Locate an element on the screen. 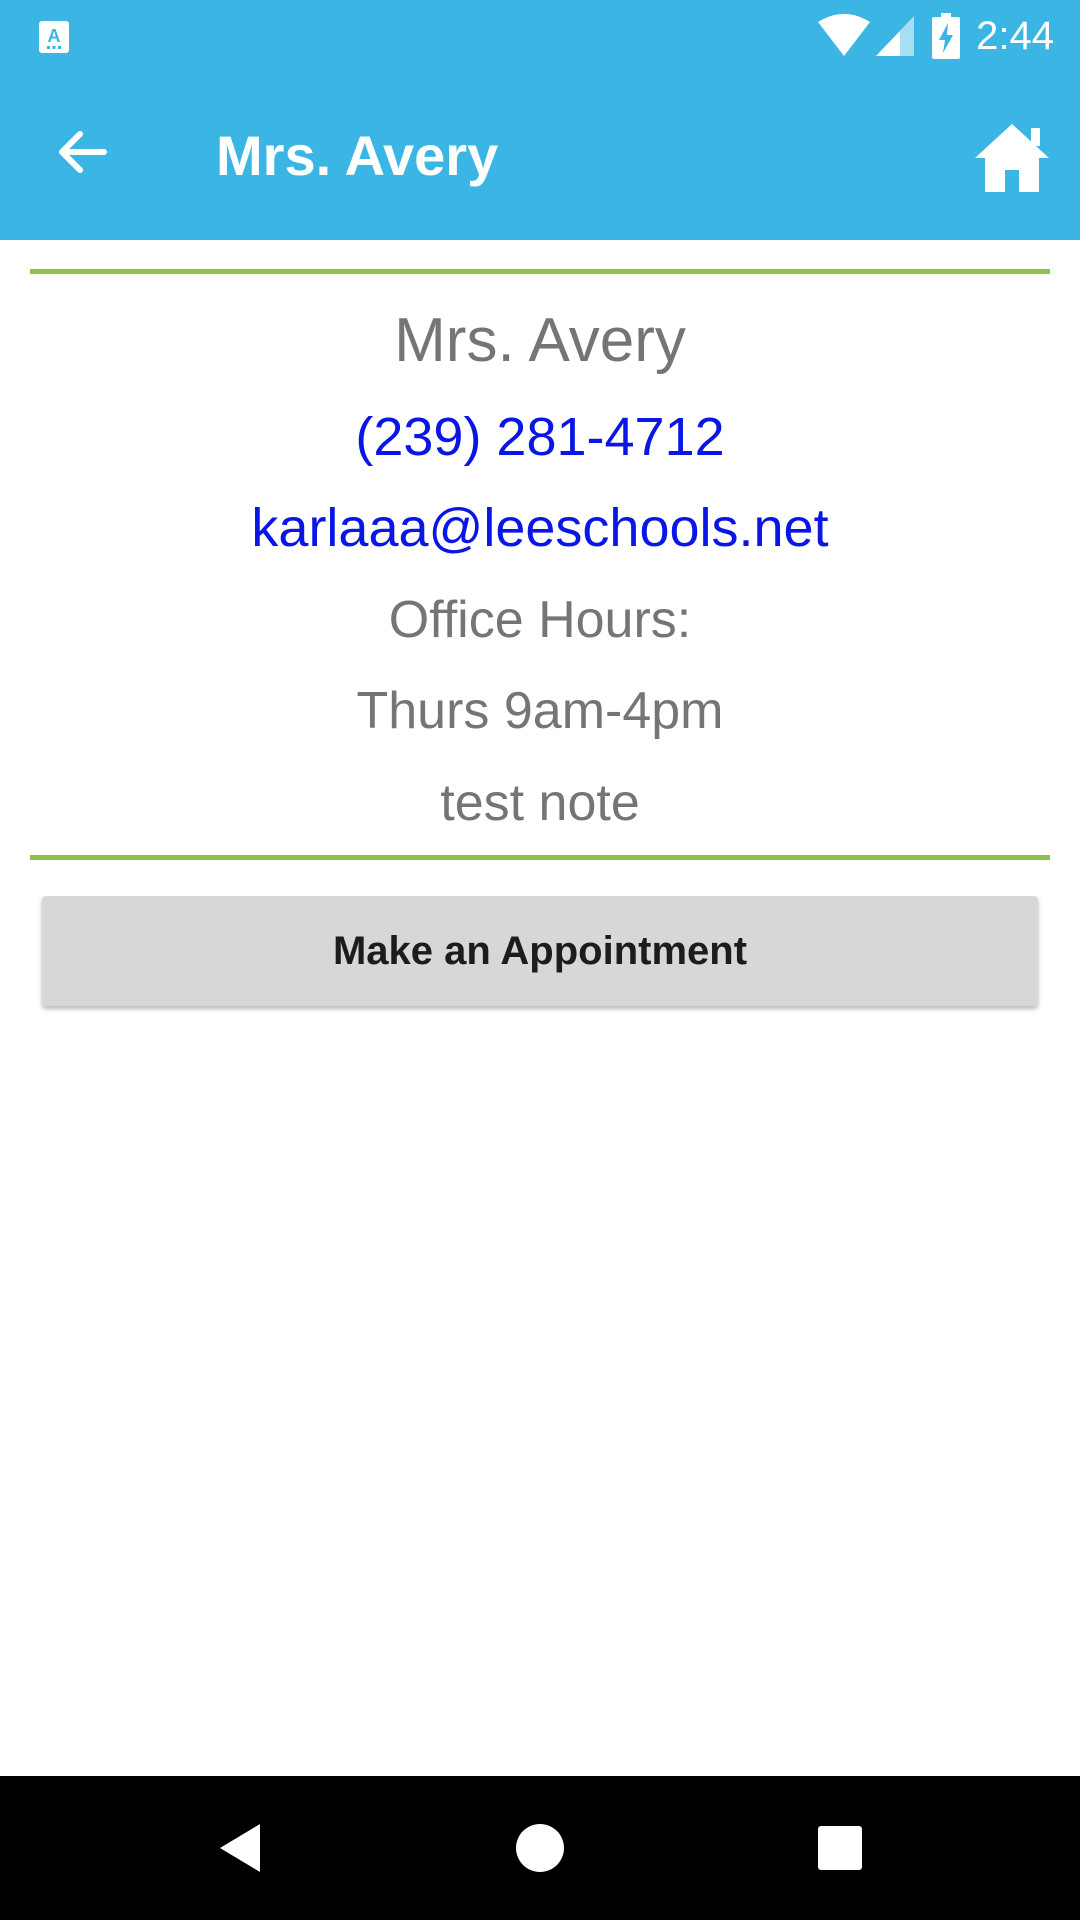  app-notification-icon: A is located at coordinates (54, 37).